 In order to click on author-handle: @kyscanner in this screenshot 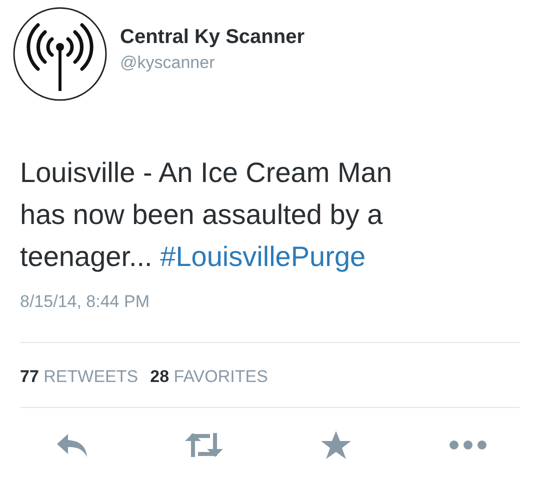, I will do `click(168, 63)`.